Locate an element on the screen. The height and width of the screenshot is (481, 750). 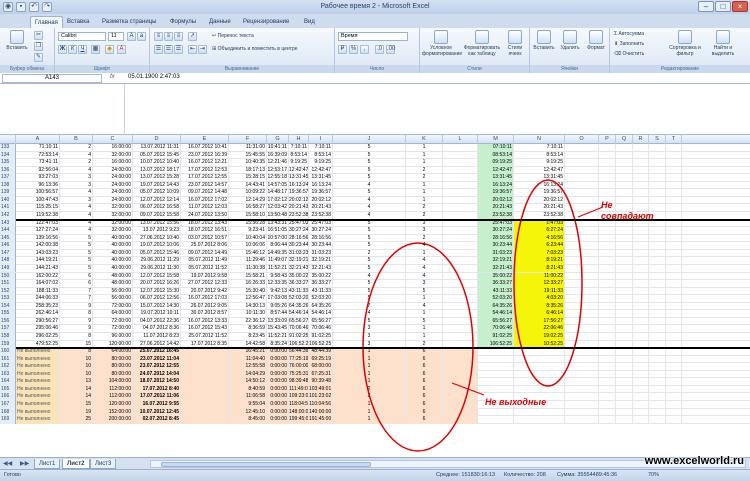
cell-d: 23.07.2012 11:04 is located at coordinates (157, 359).